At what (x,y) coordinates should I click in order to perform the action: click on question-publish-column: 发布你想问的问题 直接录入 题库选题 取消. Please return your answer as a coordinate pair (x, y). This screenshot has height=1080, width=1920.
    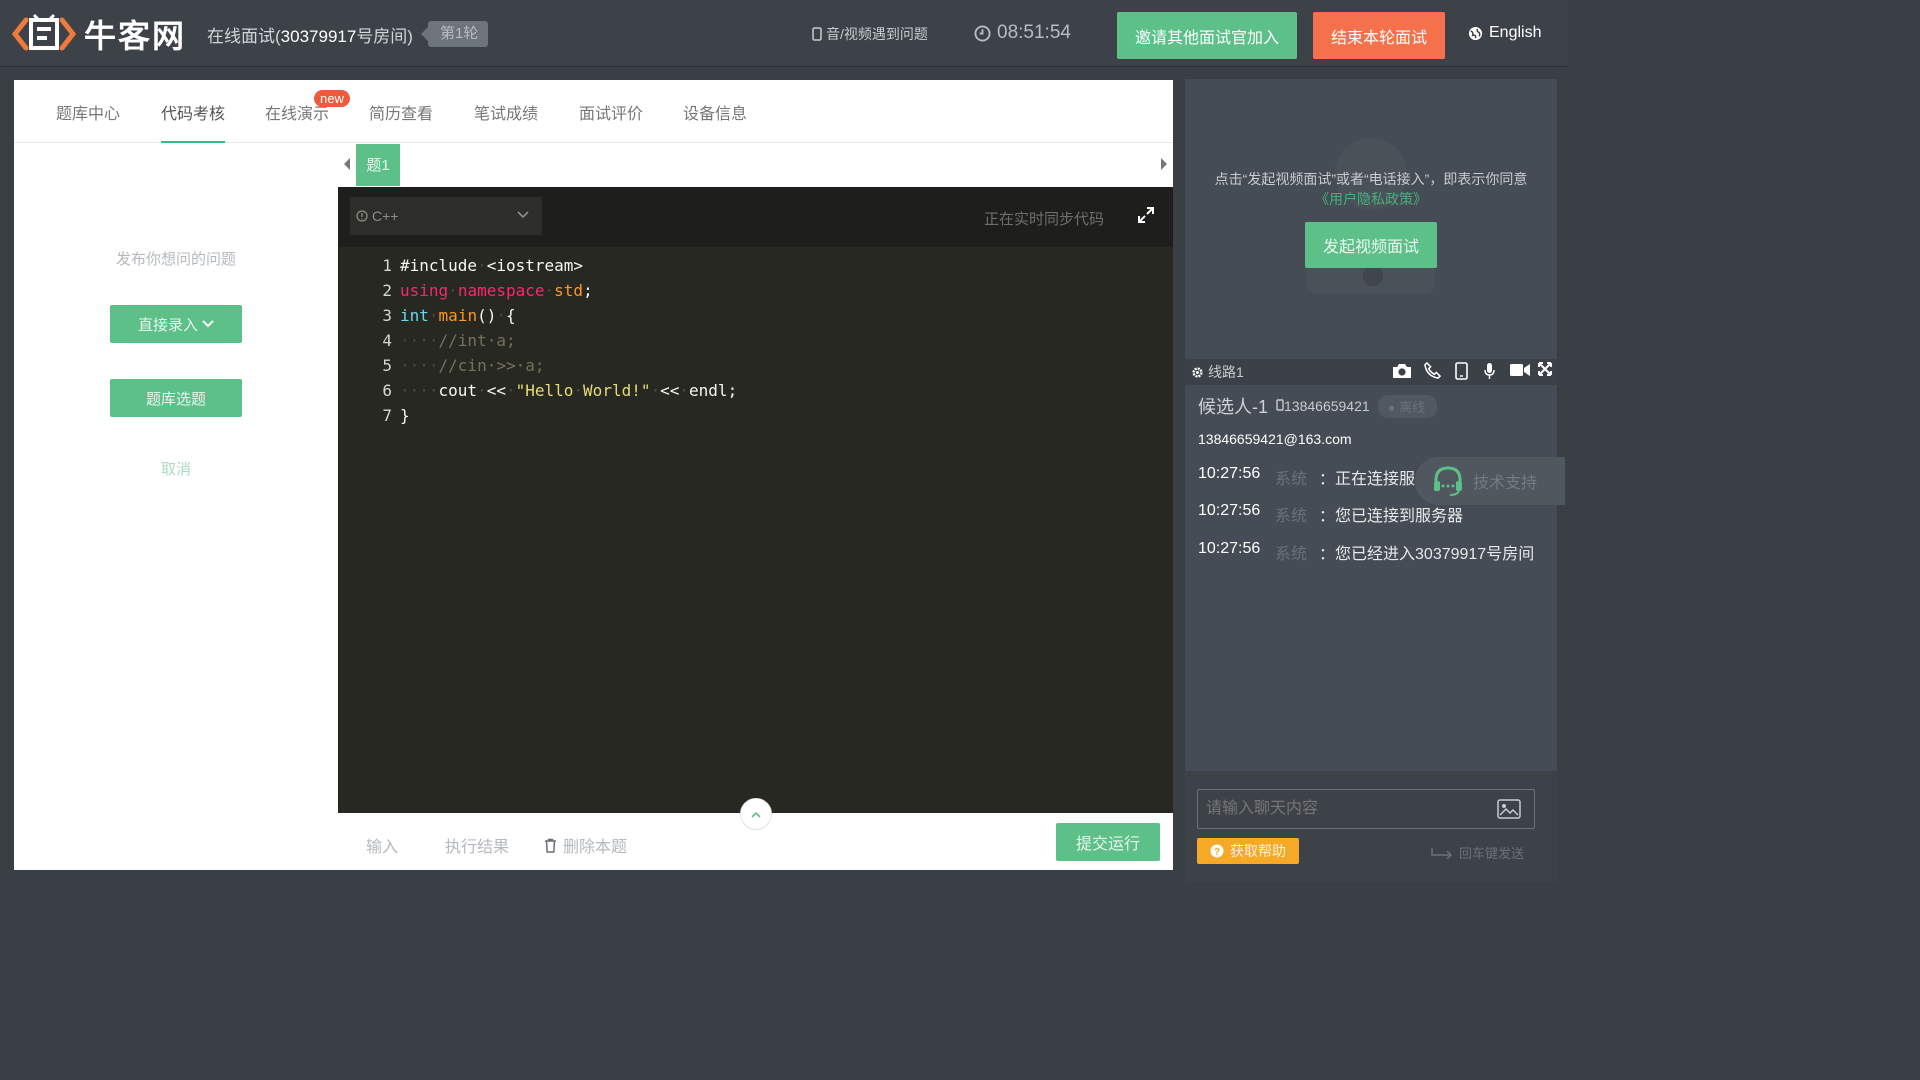
    Looking at the image, I should click on (176, 506).